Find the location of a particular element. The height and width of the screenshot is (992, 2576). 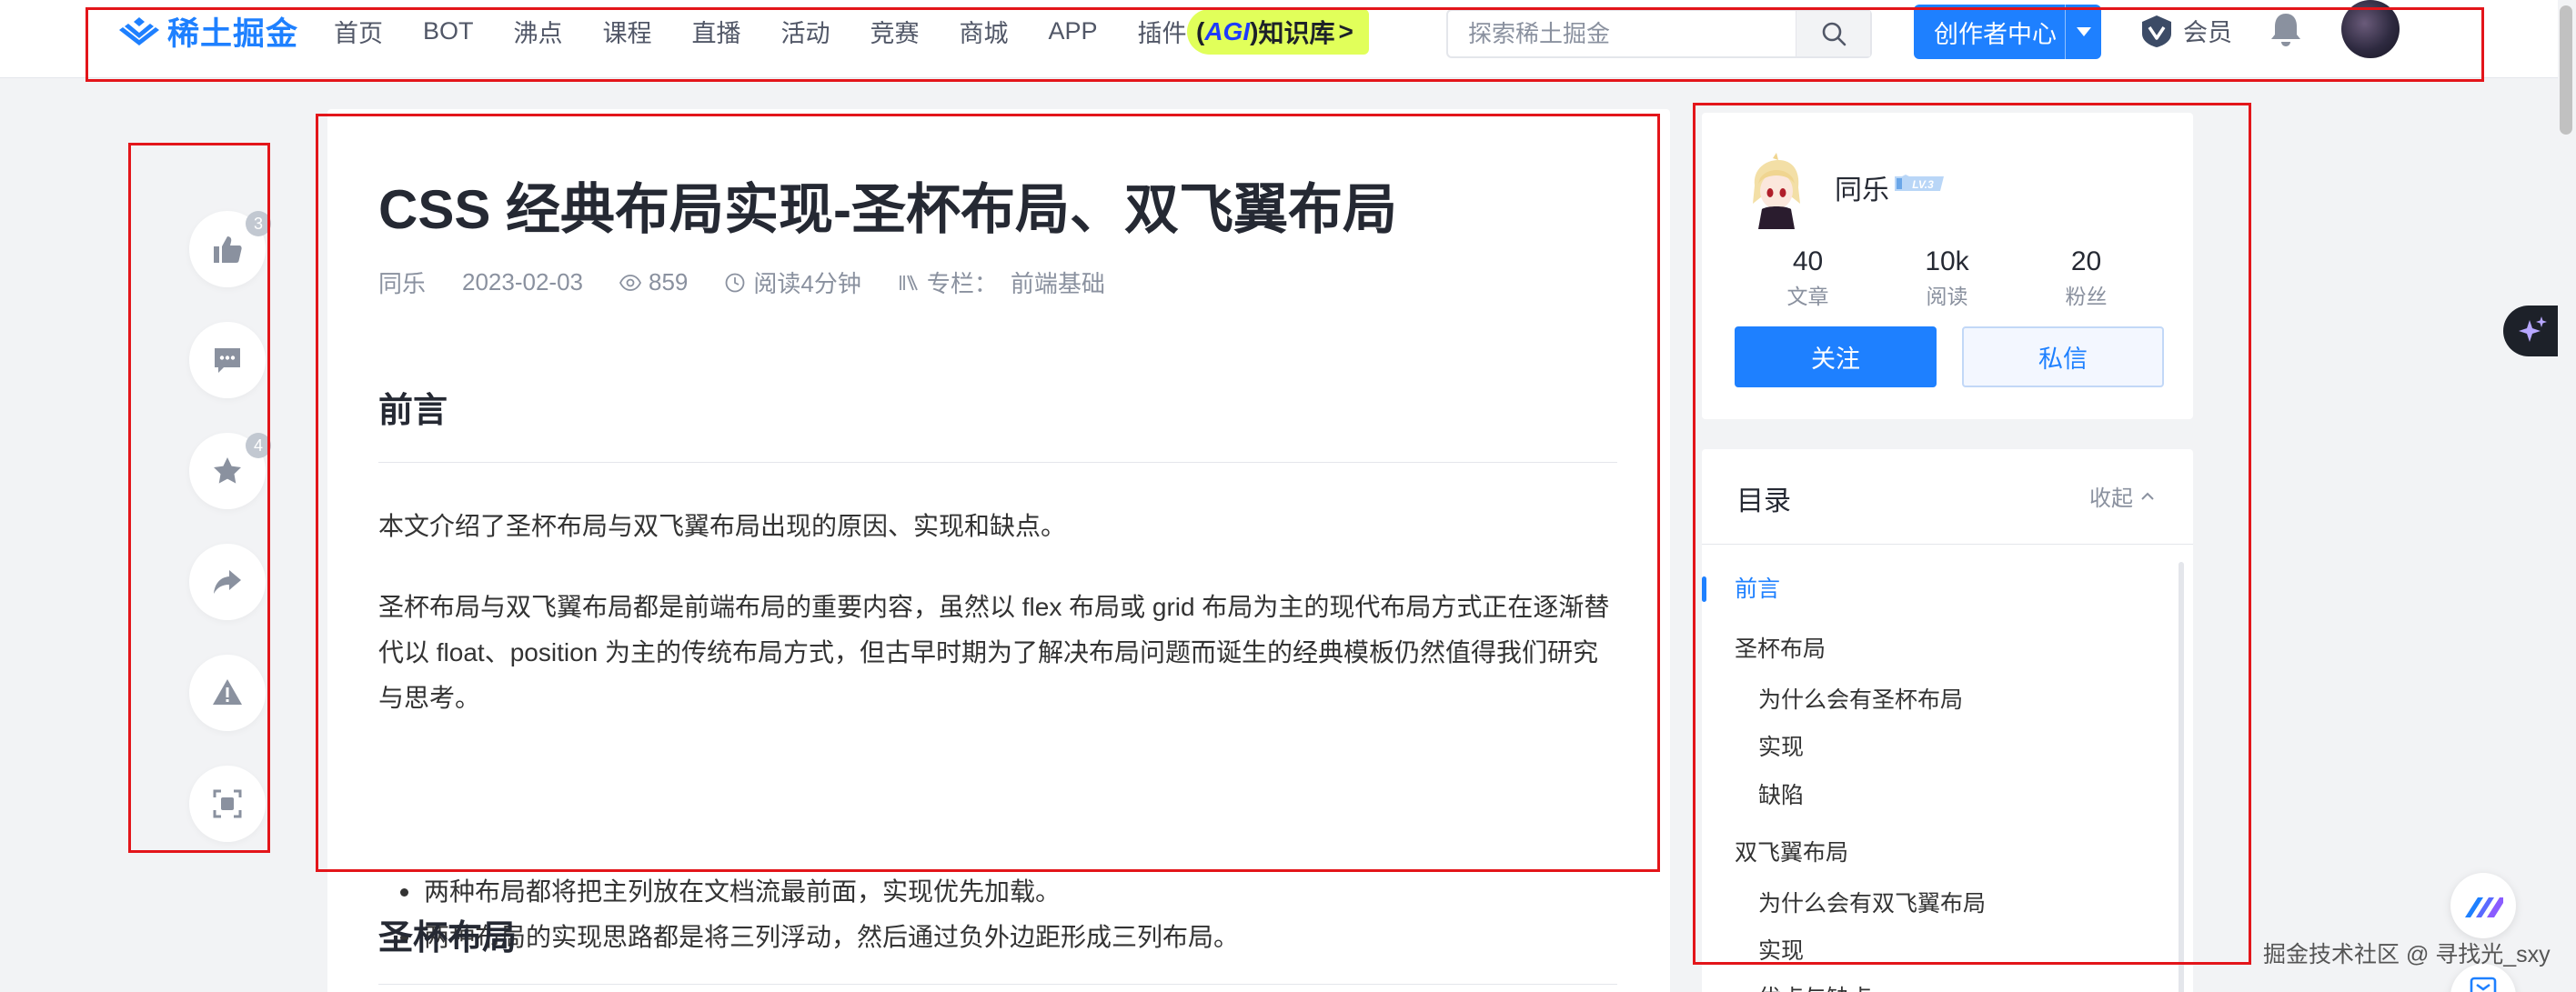

fullscreen-icon is located at coordinates (227, 803).